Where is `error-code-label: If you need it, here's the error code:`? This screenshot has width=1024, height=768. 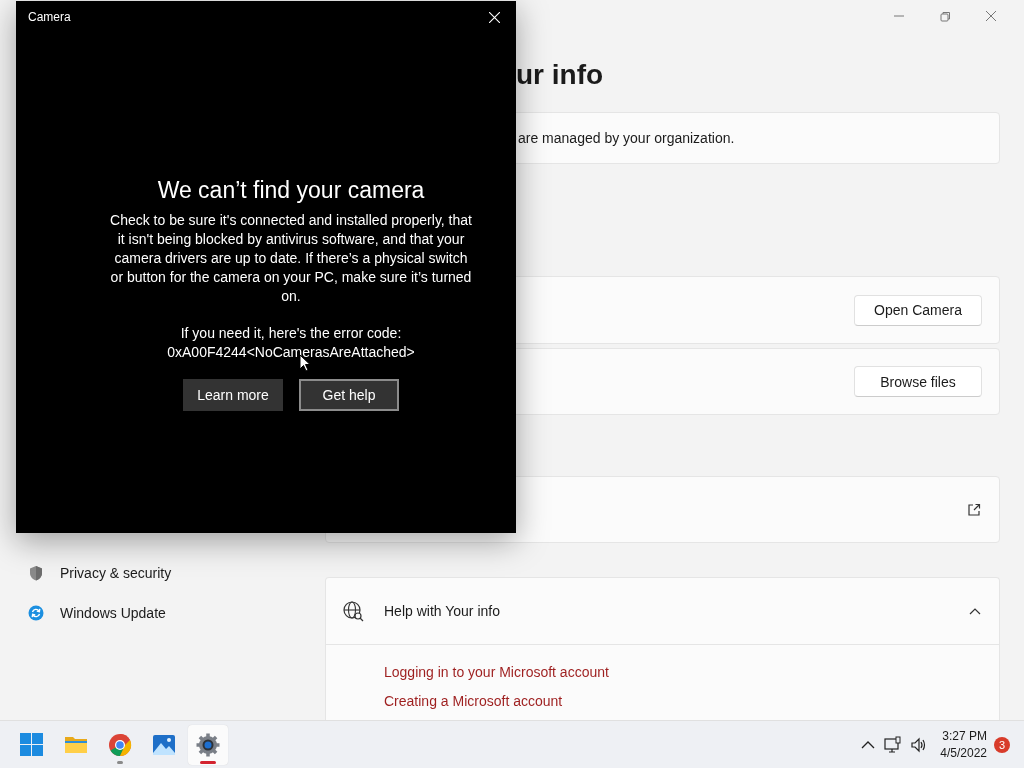 error-code-label: If you need it, here's the error code: is located at coordinates (291, 333).